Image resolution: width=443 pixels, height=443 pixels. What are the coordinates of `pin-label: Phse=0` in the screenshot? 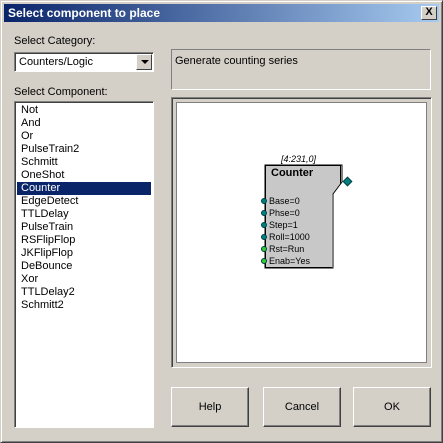 It's located at (284, 213).